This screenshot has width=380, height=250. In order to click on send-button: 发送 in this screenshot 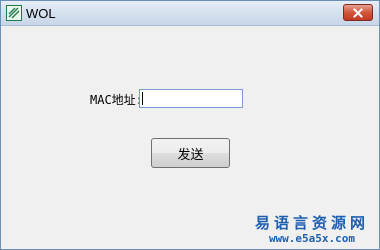, I will do `click(190, 153)`.